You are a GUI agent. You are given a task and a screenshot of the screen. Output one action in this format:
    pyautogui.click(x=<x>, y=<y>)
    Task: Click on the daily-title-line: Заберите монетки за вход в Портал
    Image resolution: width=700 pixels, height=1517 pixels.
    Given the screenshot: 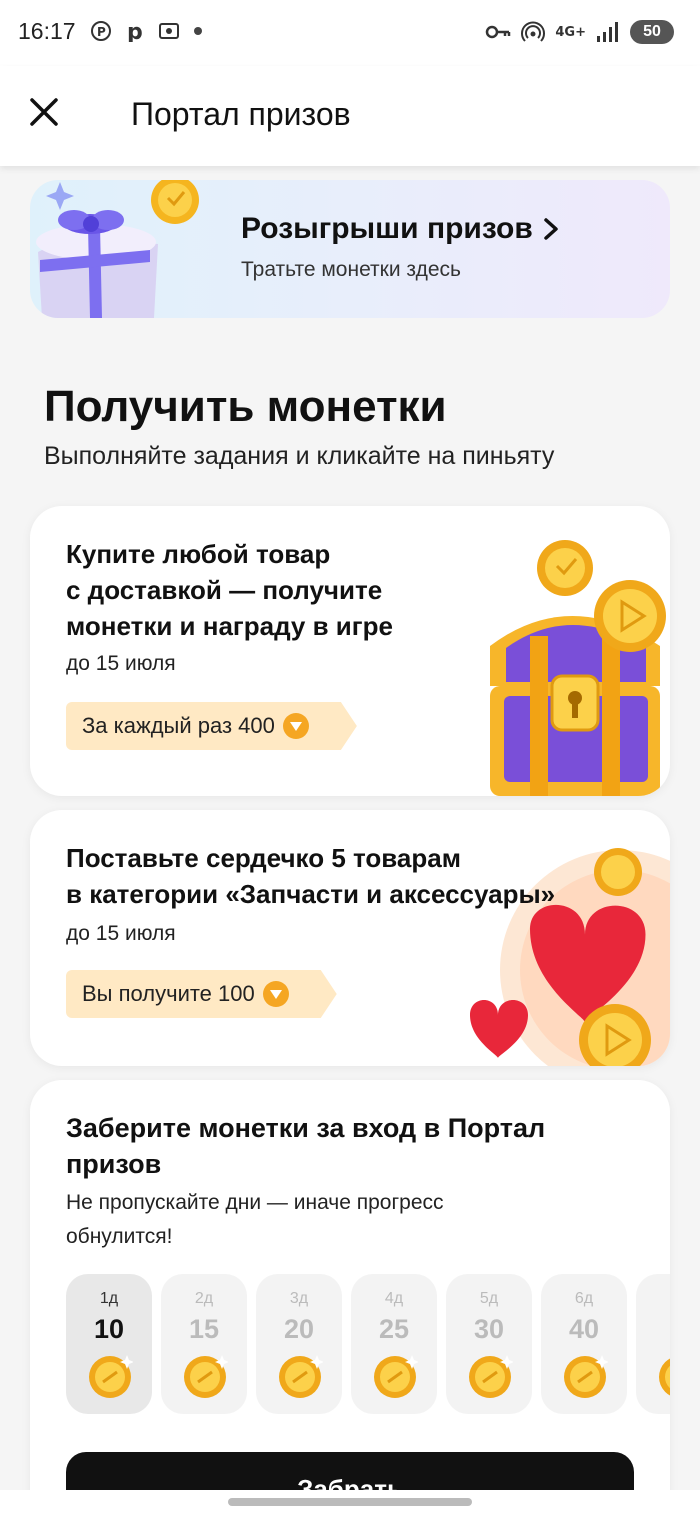 What is the action you would take?
    pyautogui.click(x=306, y=1128)
    